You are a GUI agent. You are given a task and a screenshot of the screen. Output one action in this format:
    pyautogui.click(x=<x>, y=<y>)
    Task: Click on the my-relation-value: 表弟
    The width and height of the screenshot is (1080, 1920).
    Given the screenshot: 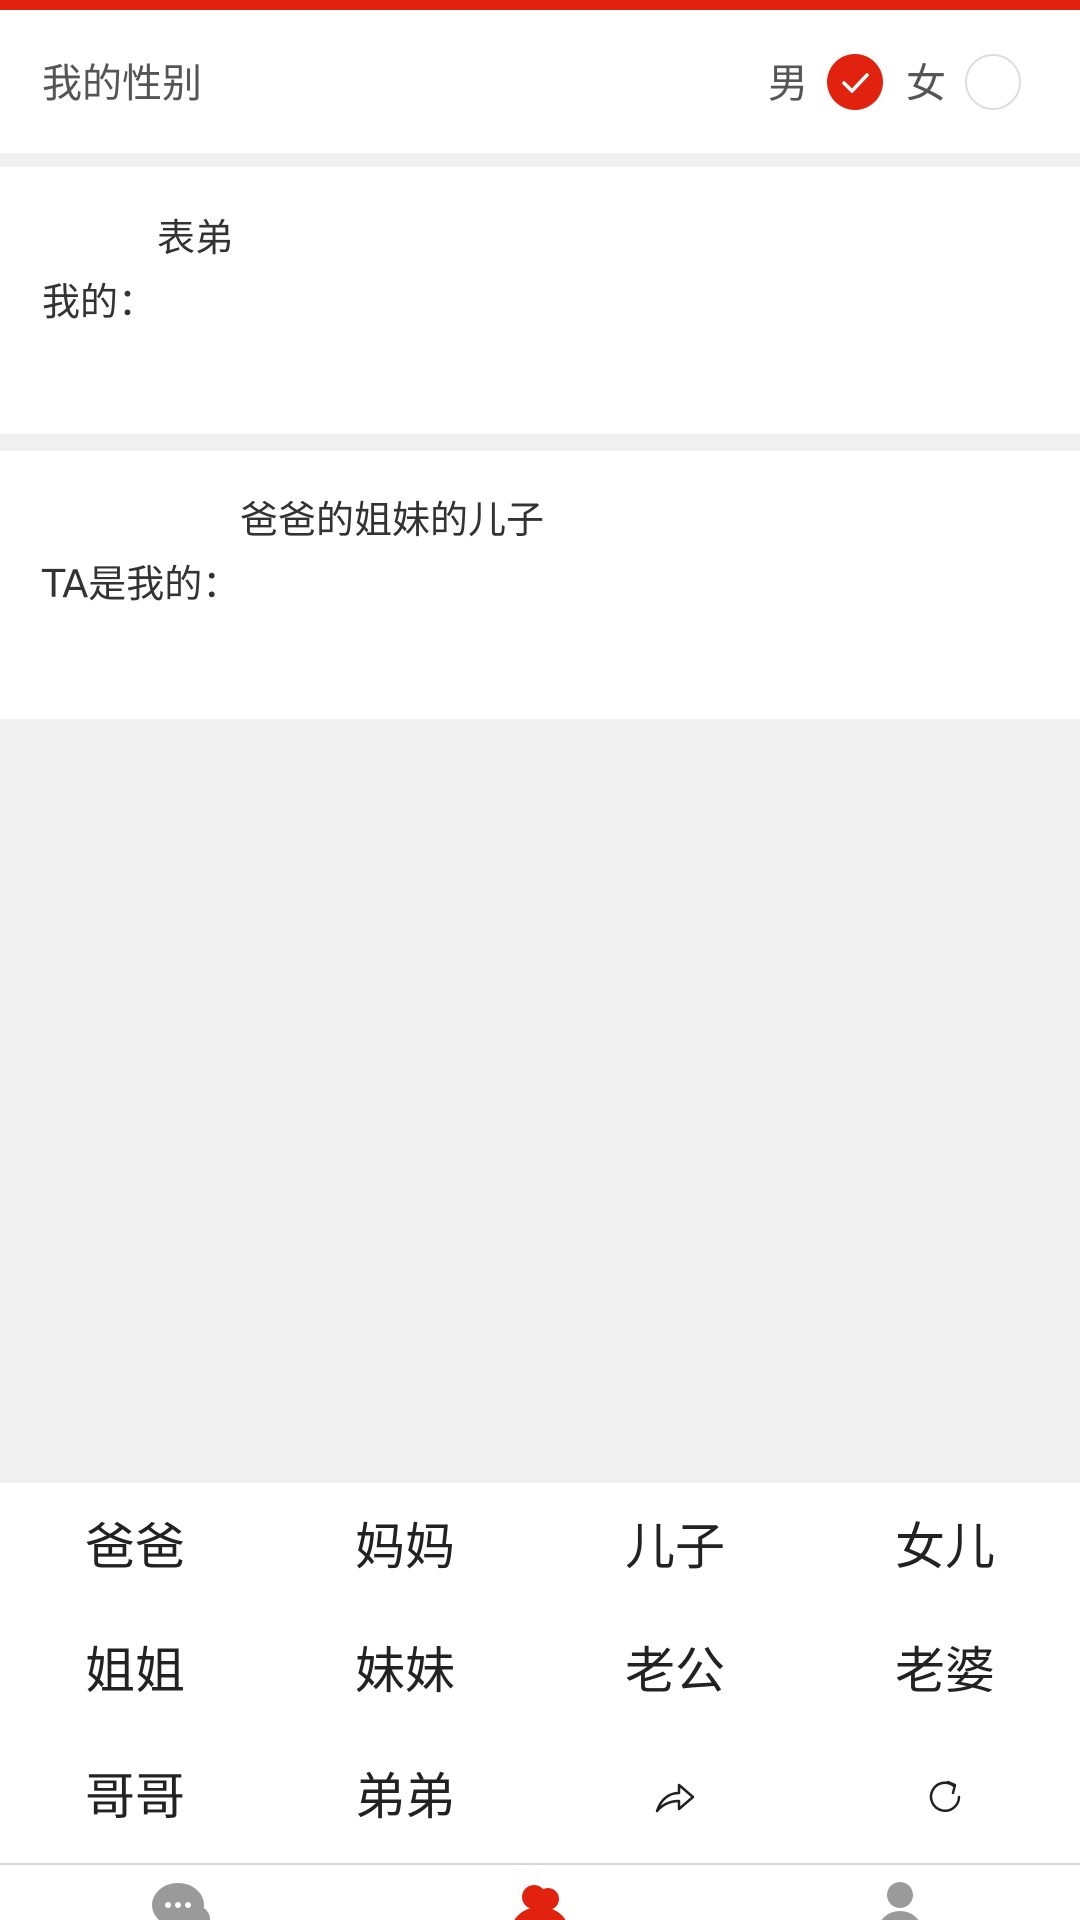 What is the action you would take?
    pyautogui.click(x=195, y=238)
    